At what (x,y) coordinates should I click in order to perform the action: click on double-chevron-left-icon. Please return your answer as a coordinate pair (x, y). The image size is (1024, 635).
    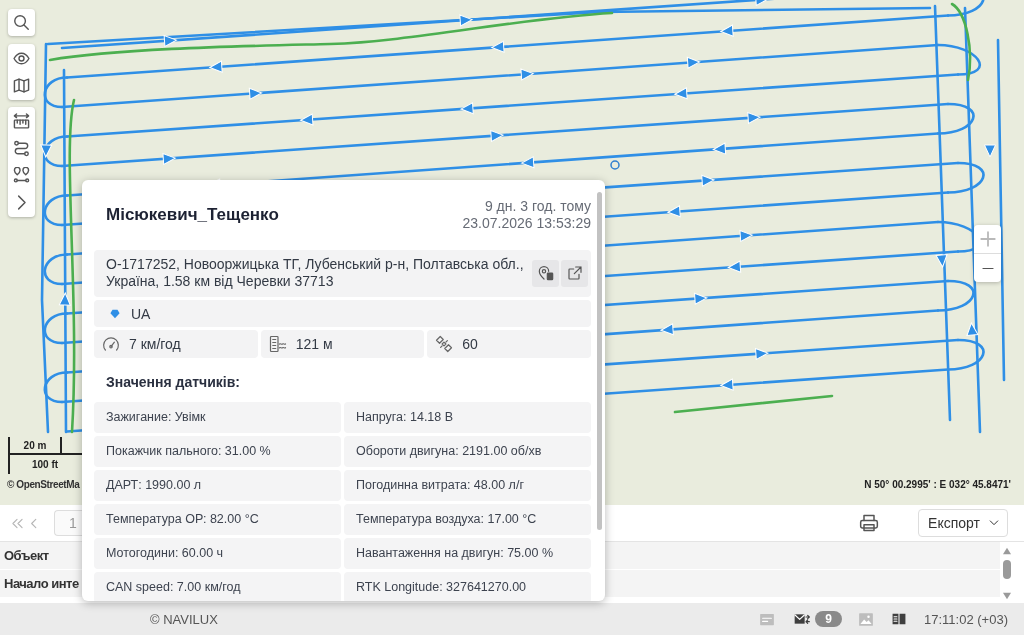
    Looking at the image, I should click on (17, 523).